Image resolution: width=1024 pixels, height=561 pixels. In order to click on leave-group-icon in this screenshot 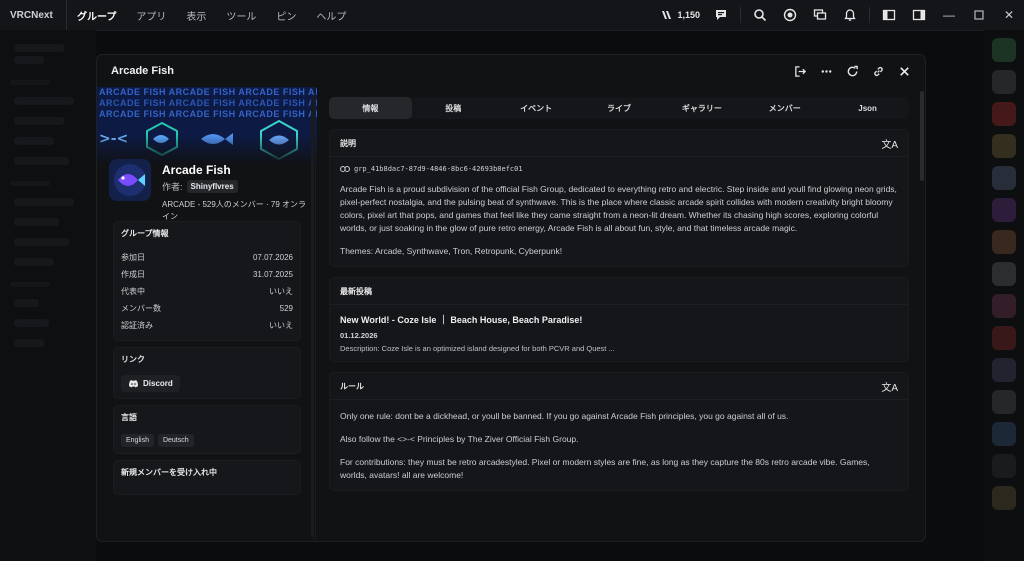, I will do `click(800, 71)`.